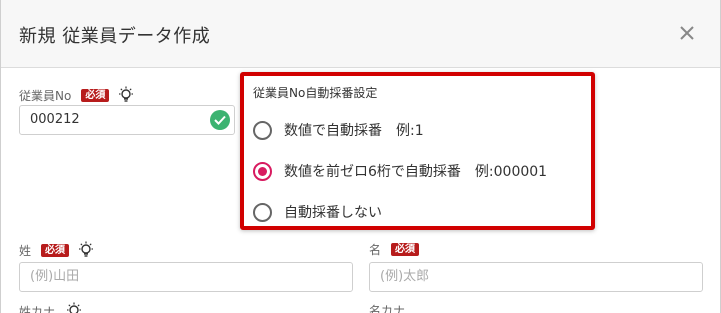 The height and width of the screenshot is (313, 721). I want to click on radio-manual, so click(262, 212).